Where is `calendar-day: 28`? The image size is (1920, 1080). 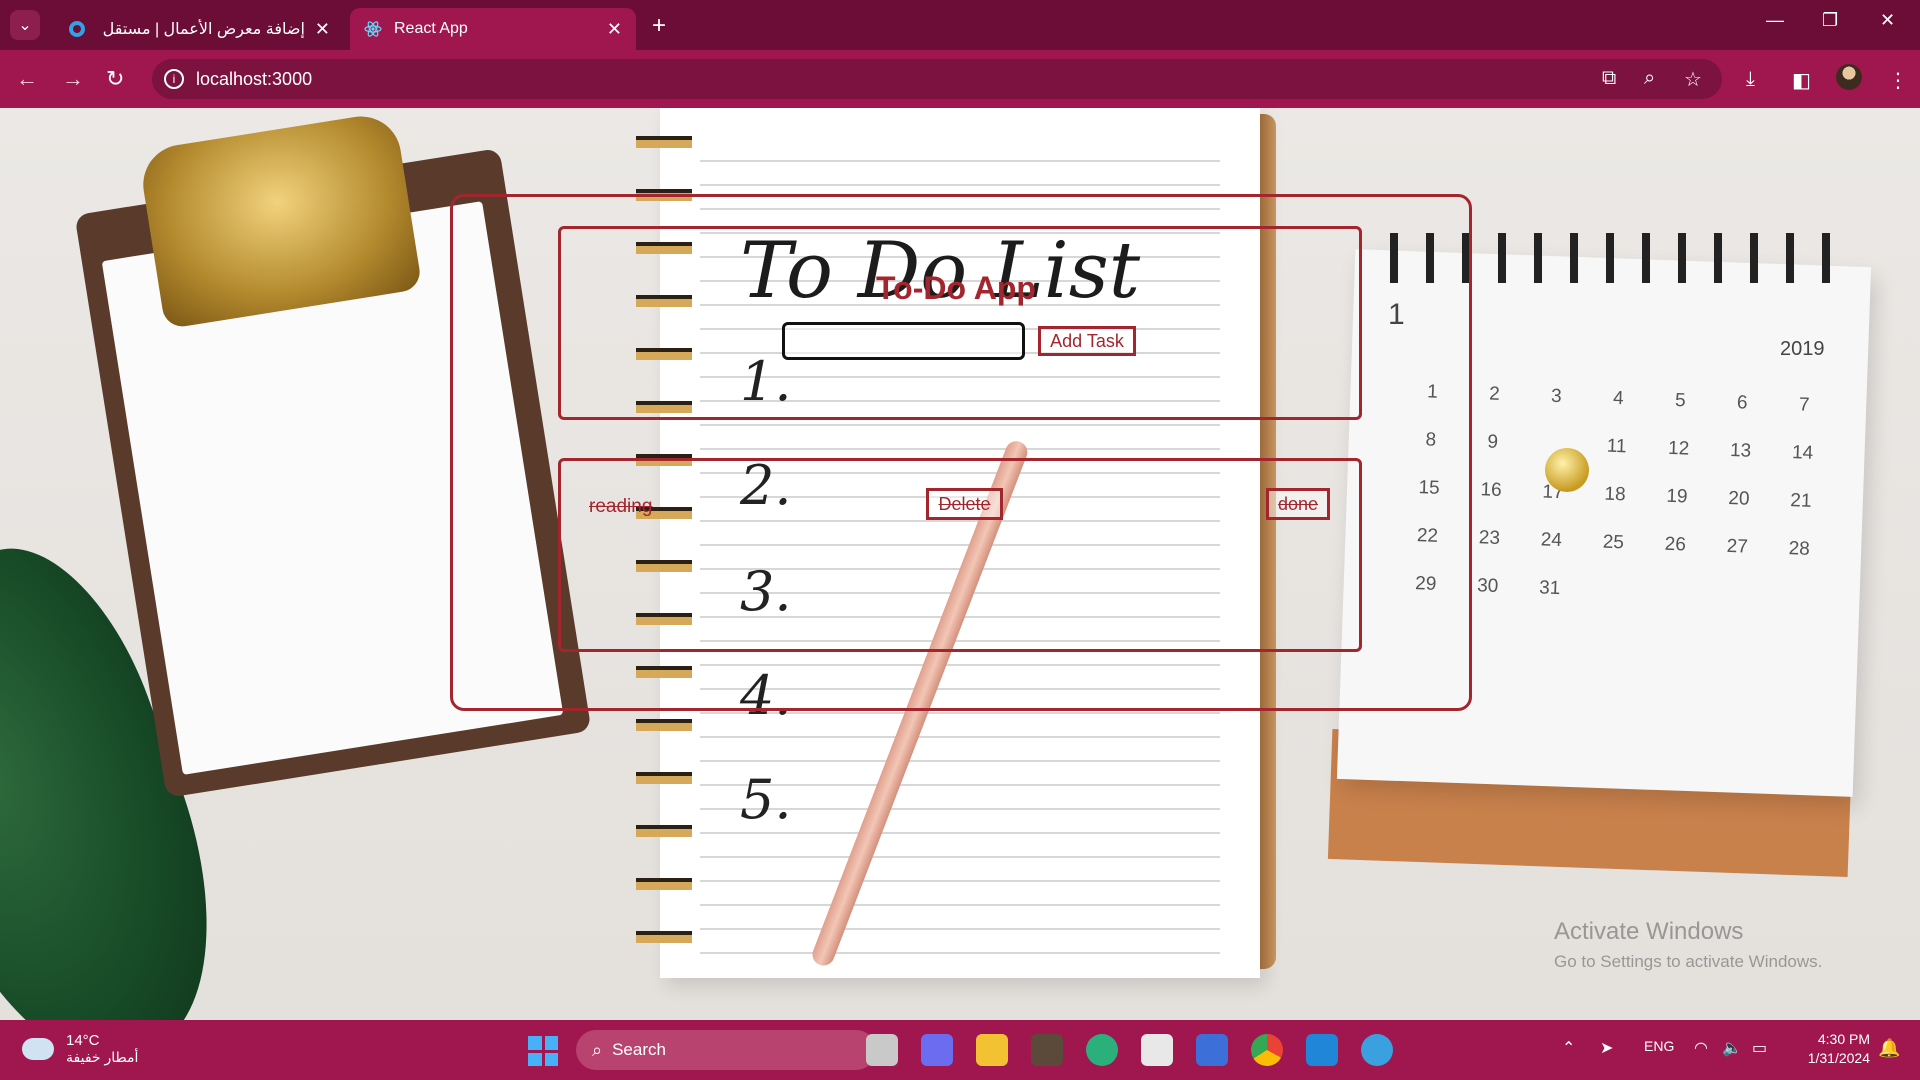
calendar-day: 28 is located at coordinates (1799, 549).